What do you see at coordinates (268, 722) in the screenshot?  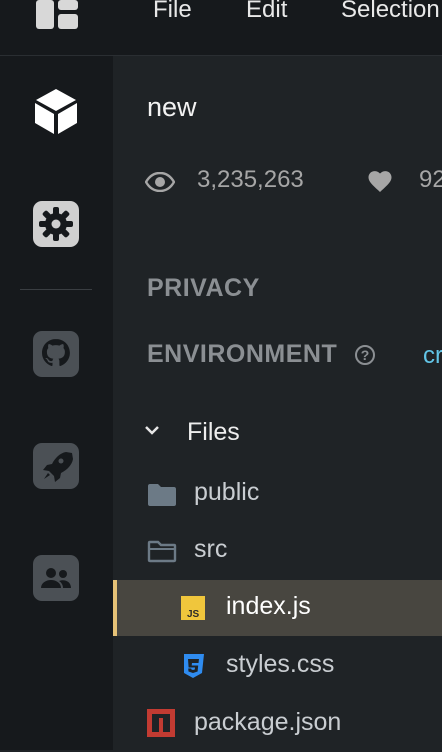 I see `file-name: package.json` at bounding box center [268, 722].